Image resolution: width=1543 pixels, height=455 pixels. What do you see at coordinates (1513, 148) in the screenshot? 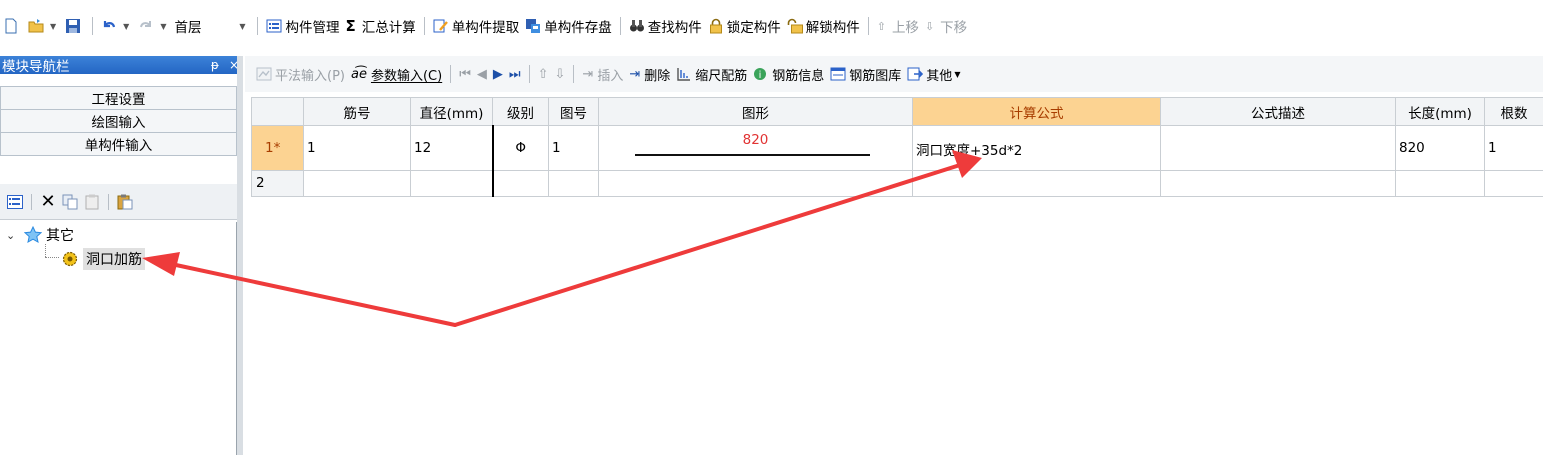
I see `count-cell: 1` at bounding box center [1513, 148].